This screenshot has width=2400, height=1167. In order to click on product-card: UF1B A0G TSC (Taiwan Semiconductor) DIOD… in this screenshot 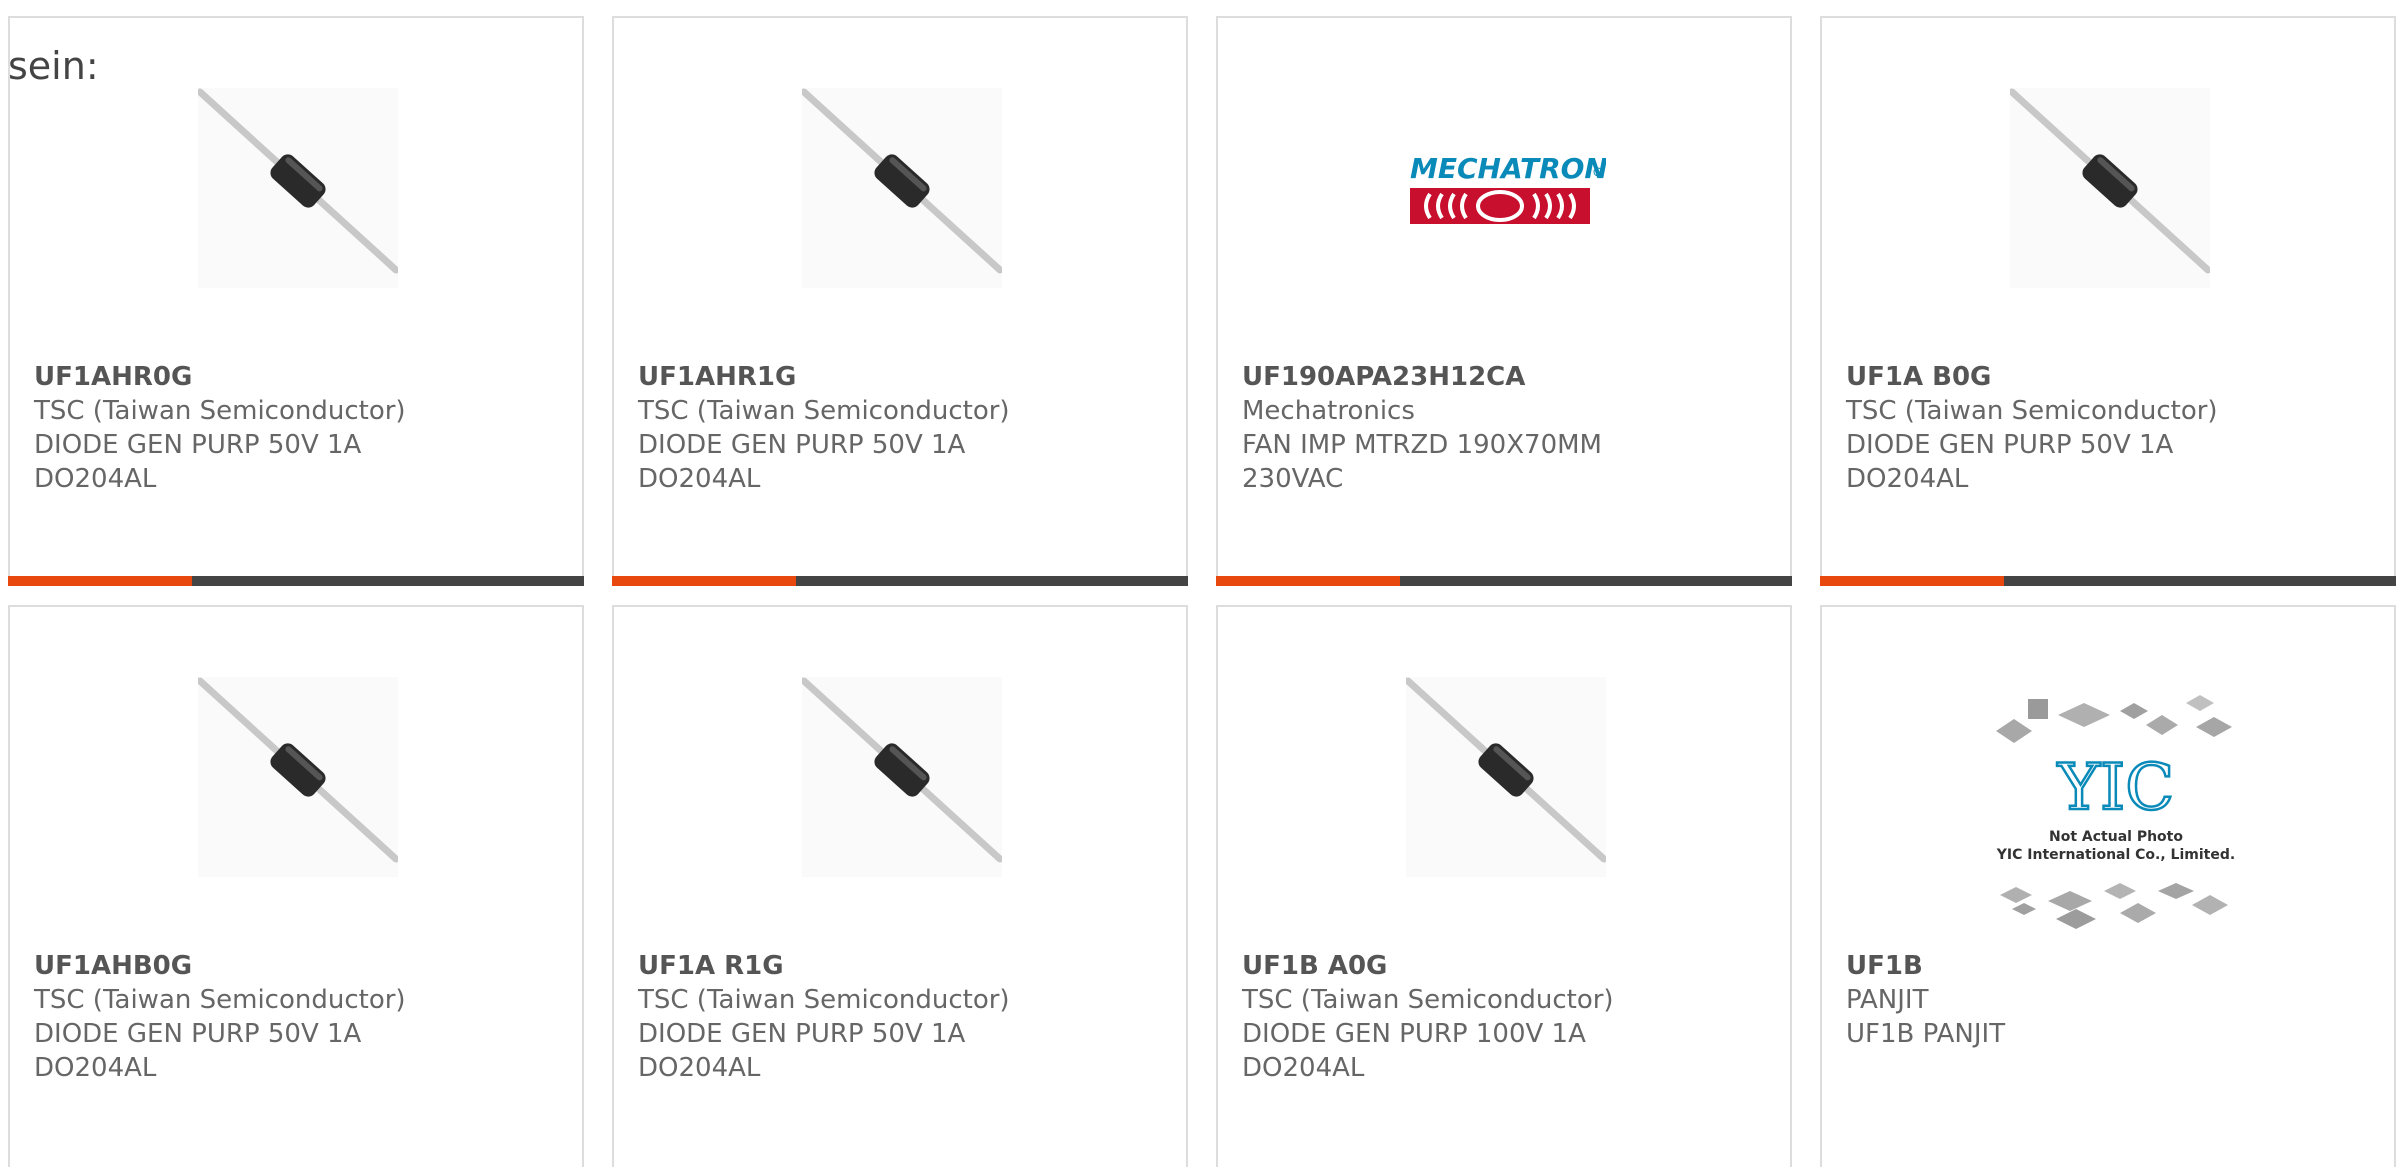, I will do `click(1504, 886)`.